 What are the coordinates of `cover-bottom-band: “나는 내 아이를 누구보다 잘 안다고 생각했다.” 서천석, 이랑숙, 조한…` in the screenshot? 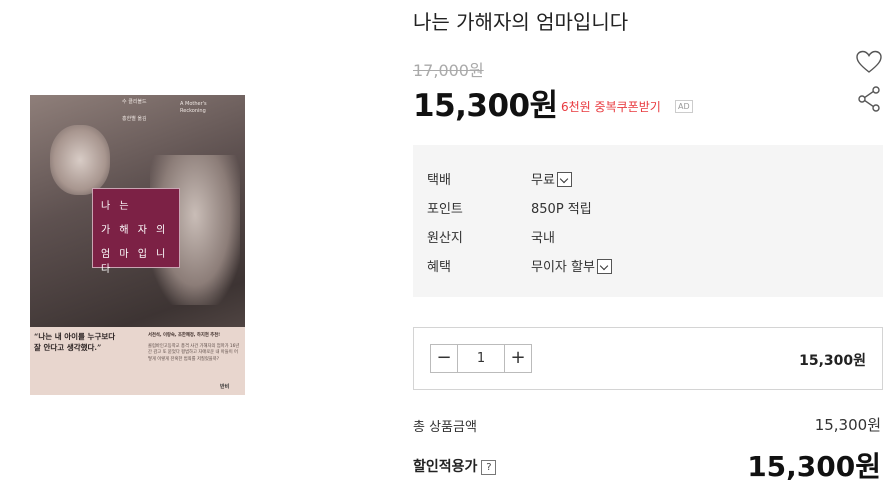 It's located at (137, 361).